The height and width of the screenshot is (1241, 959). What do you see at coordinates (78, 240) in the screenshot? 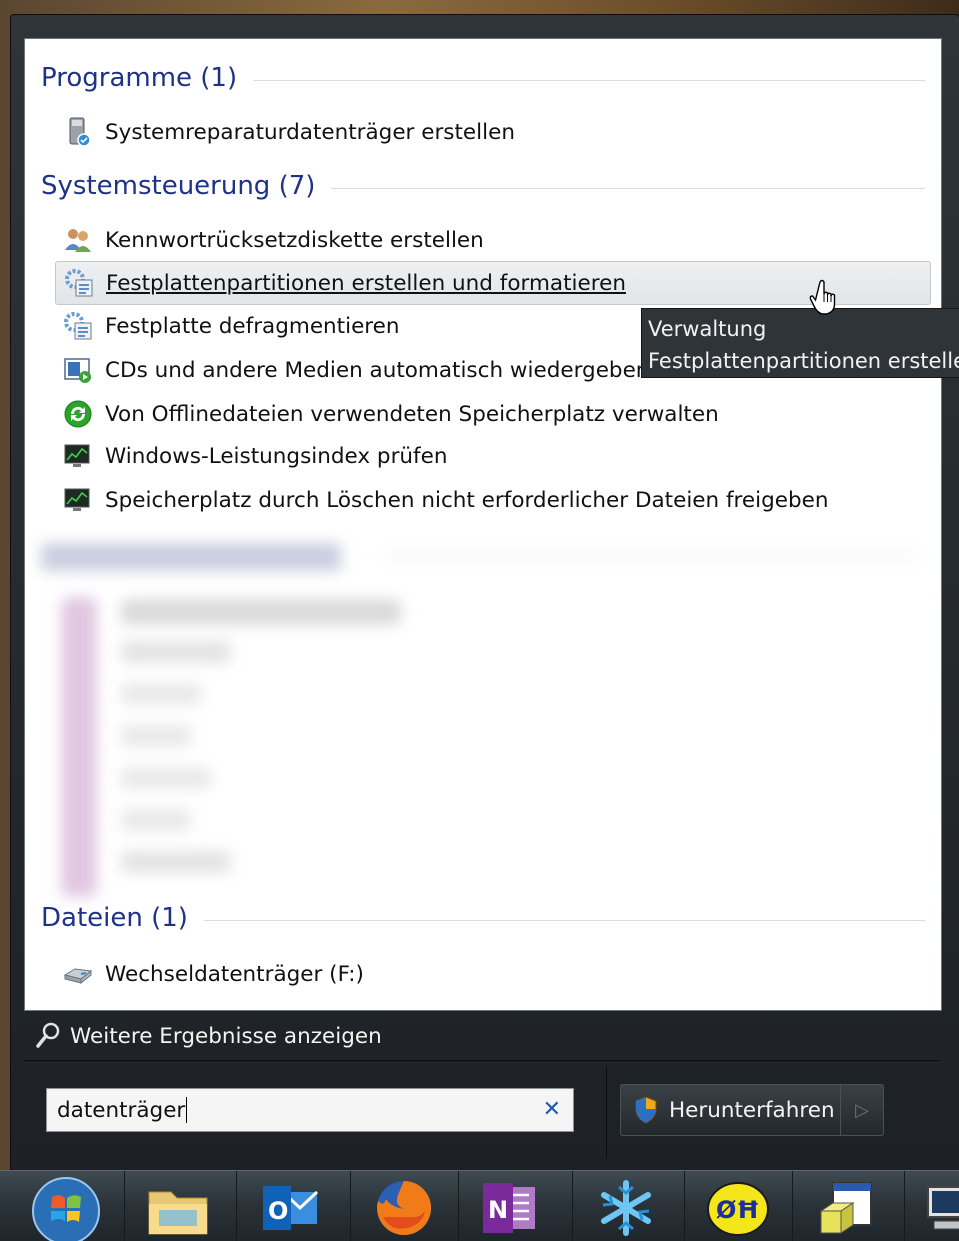
I see `users-icon` at bounding box center [78, 240].